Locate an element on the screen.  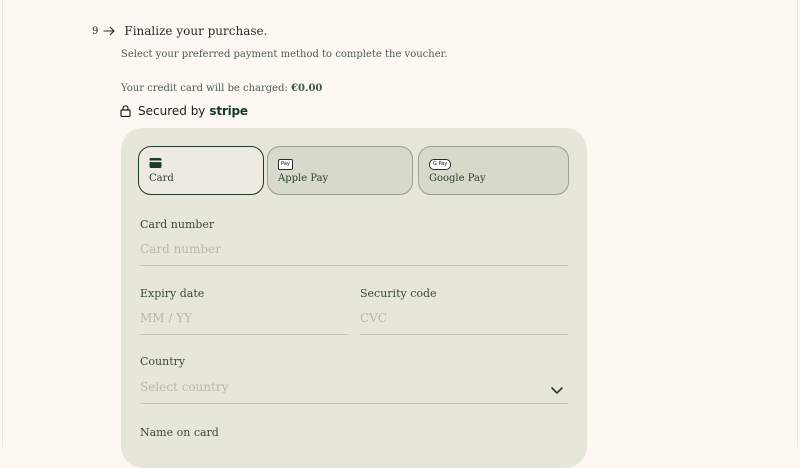
step-heading: 9 Finalize your purchase. is located at coordinates (179, 31).